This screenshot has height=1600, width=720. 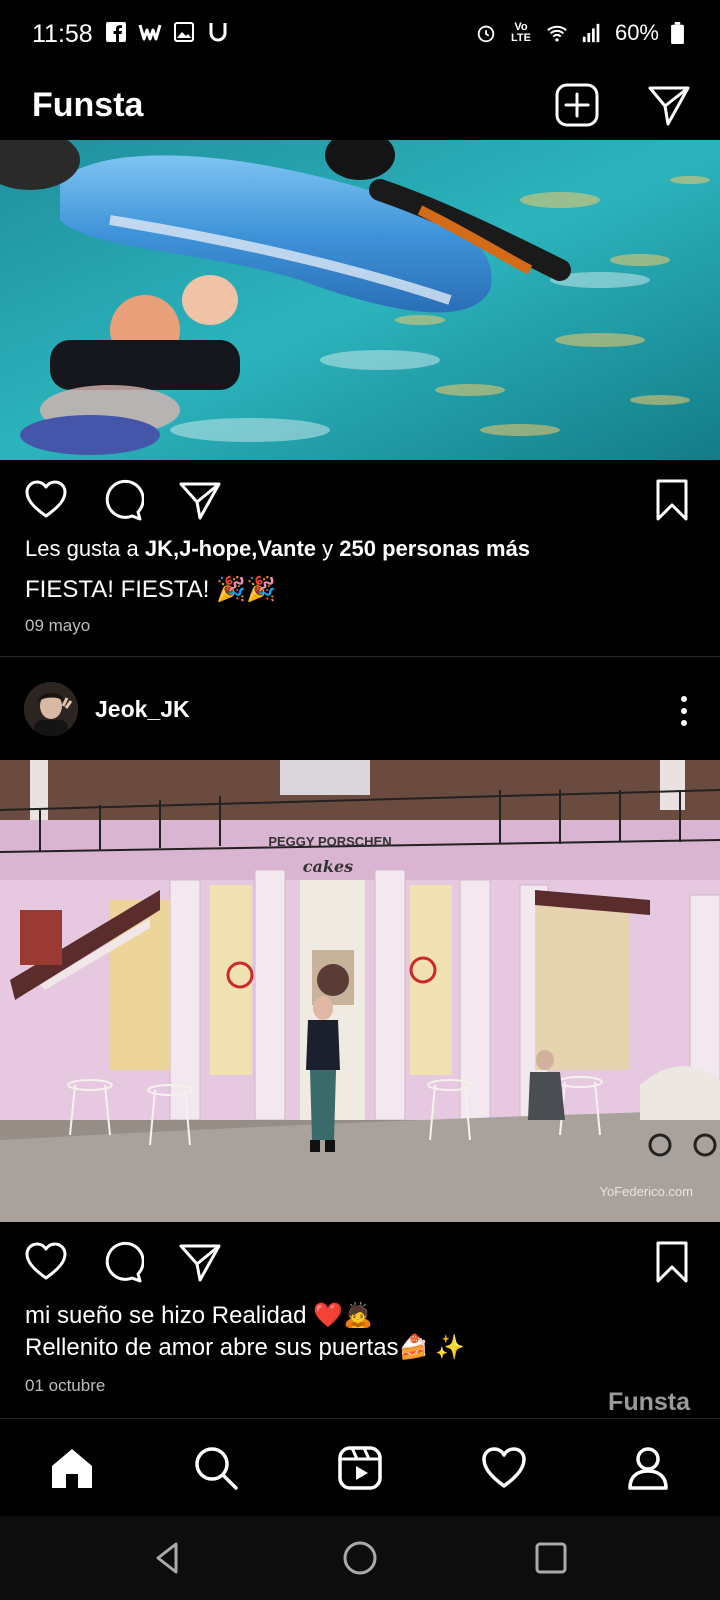 I want to click on back-icon, so click(x=168, y=1558).